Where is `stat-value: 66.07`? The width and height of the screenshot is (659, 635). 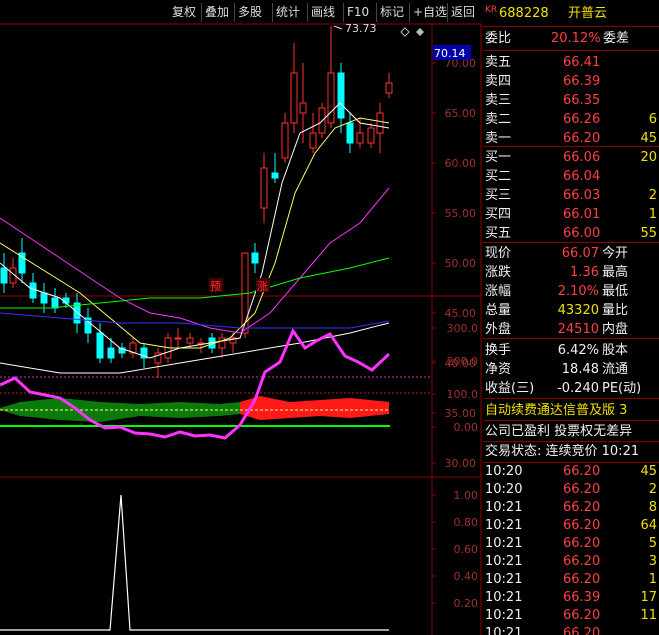 stat-value: 66.07 is located at coordinates (580, 253).